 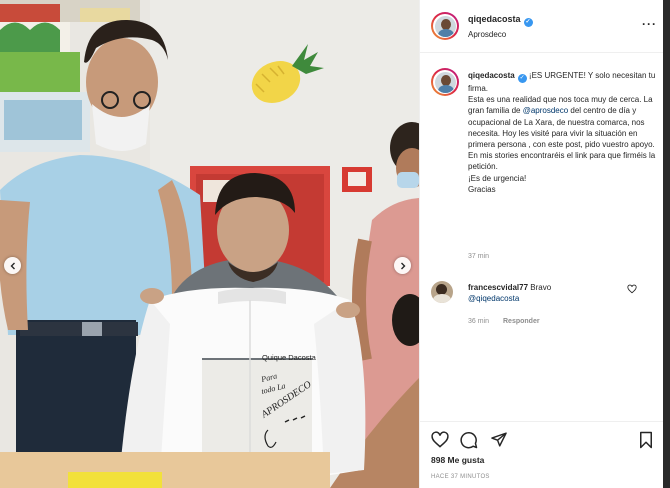 What do you see at coordinates (498, 287) in the screenshot?
I see `comment-username: francescvidal77` at bounding box center [498, 287].